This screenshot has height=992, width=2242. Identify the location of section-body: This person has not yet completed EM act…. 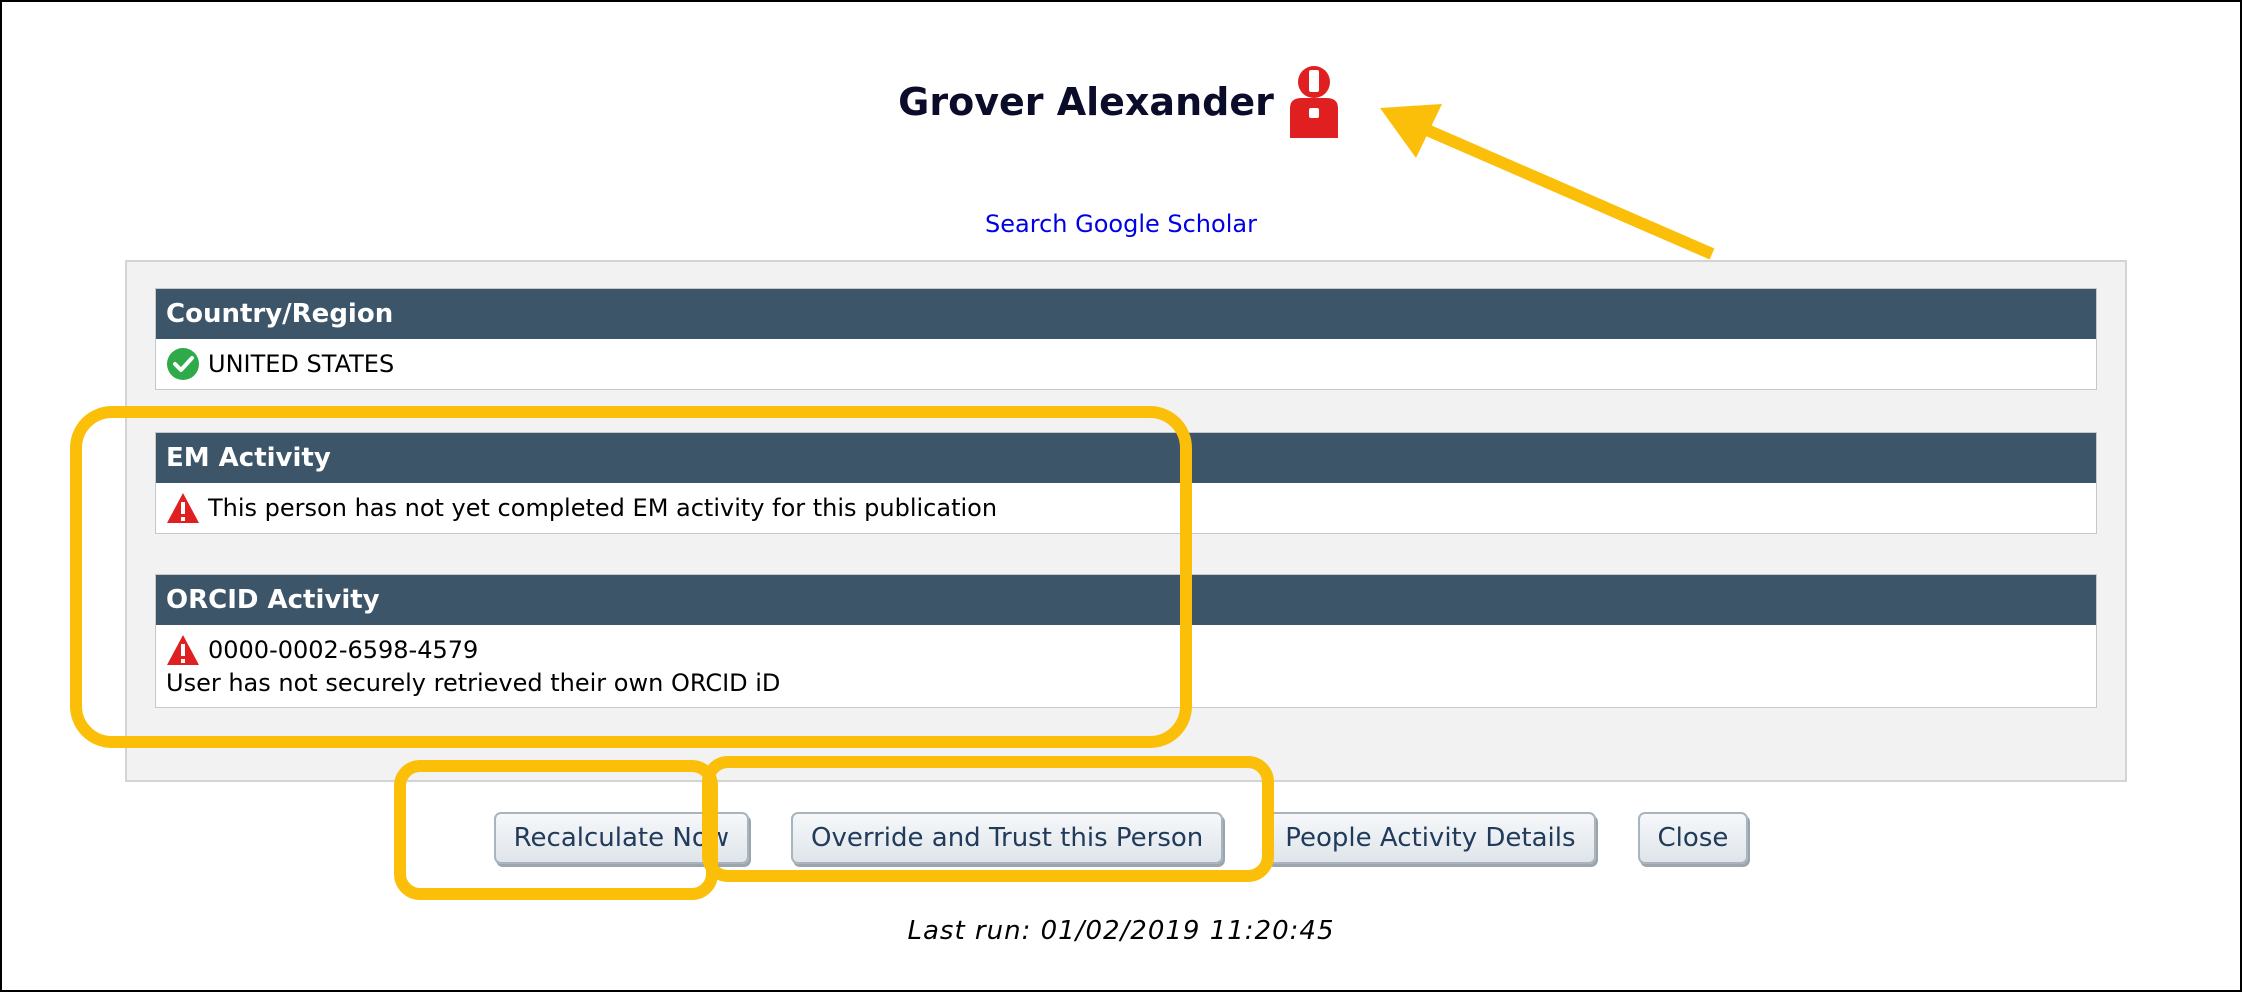
(1126, 508).